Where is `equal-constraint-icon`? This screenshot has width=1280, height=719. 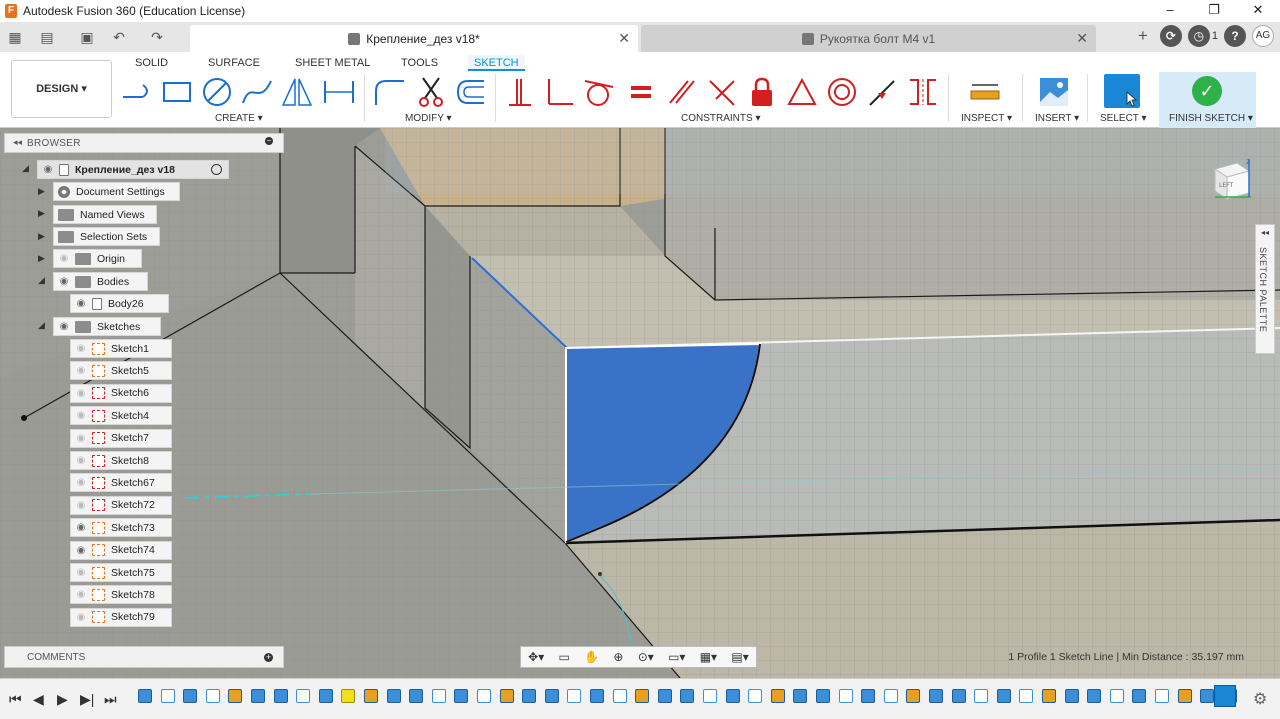 equal-constraint-icon is located at coordinates (641, 92).